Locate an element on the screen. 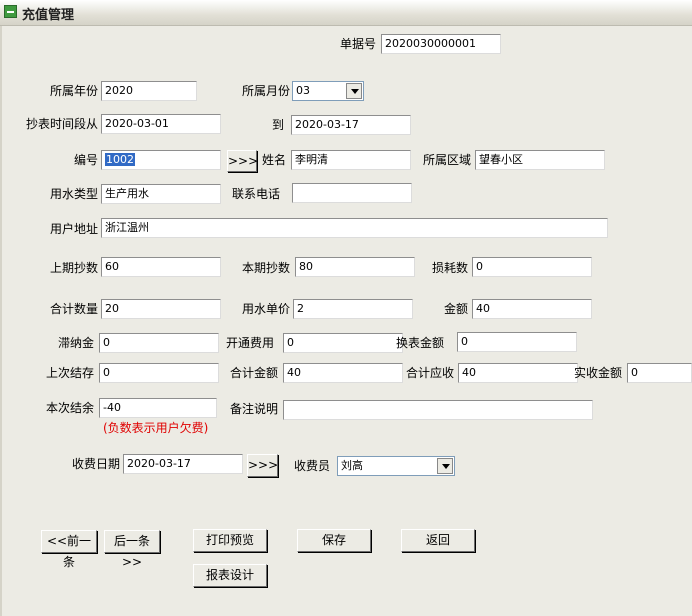 The image size is (692, 616). title-bar: 充值管理 is located at coordinates (346, 13).